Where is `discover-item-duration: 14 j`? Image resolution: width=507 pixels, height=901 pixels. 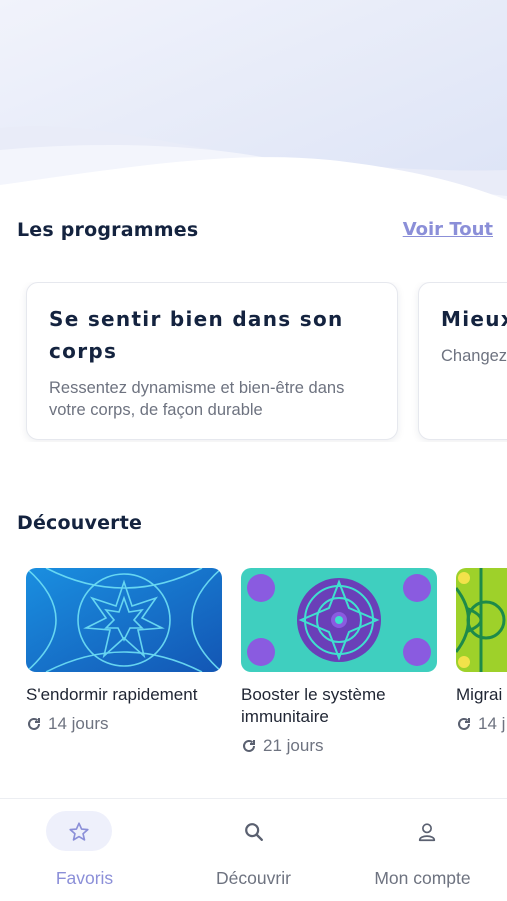 discover-item-duration: 14 j is located at coordinates (481, 724).